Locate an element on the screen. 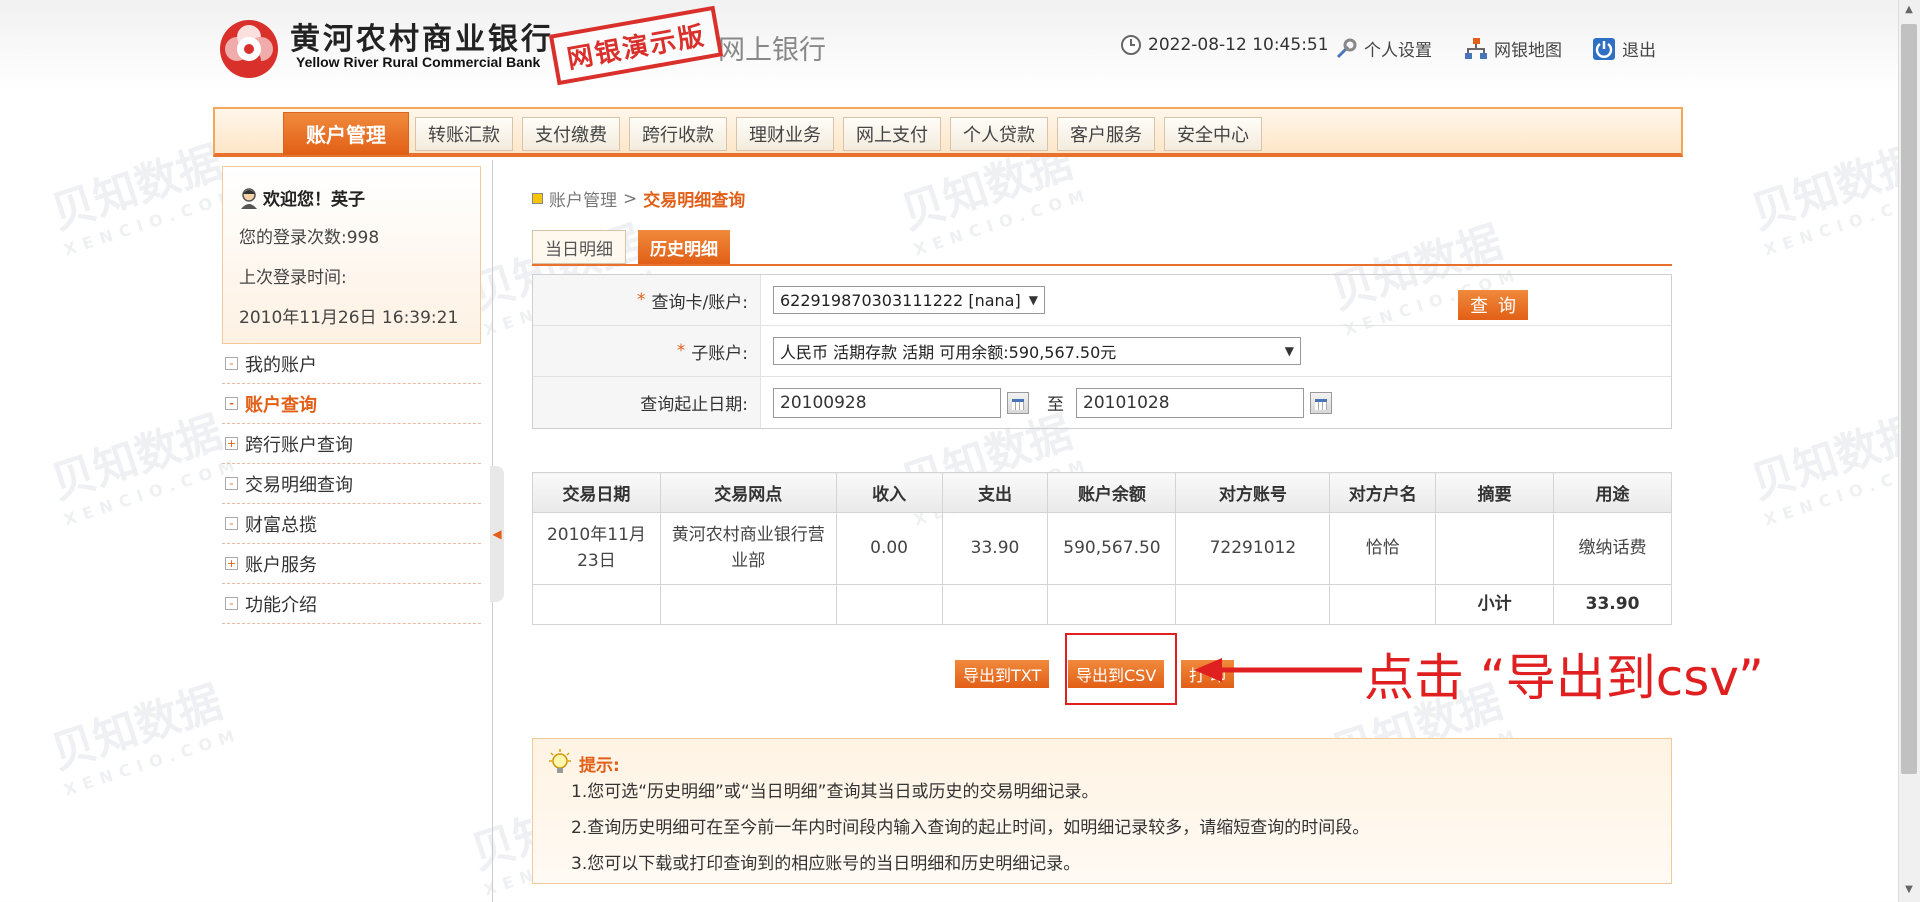  expand-icon: + is located at coordinates (231, 563).